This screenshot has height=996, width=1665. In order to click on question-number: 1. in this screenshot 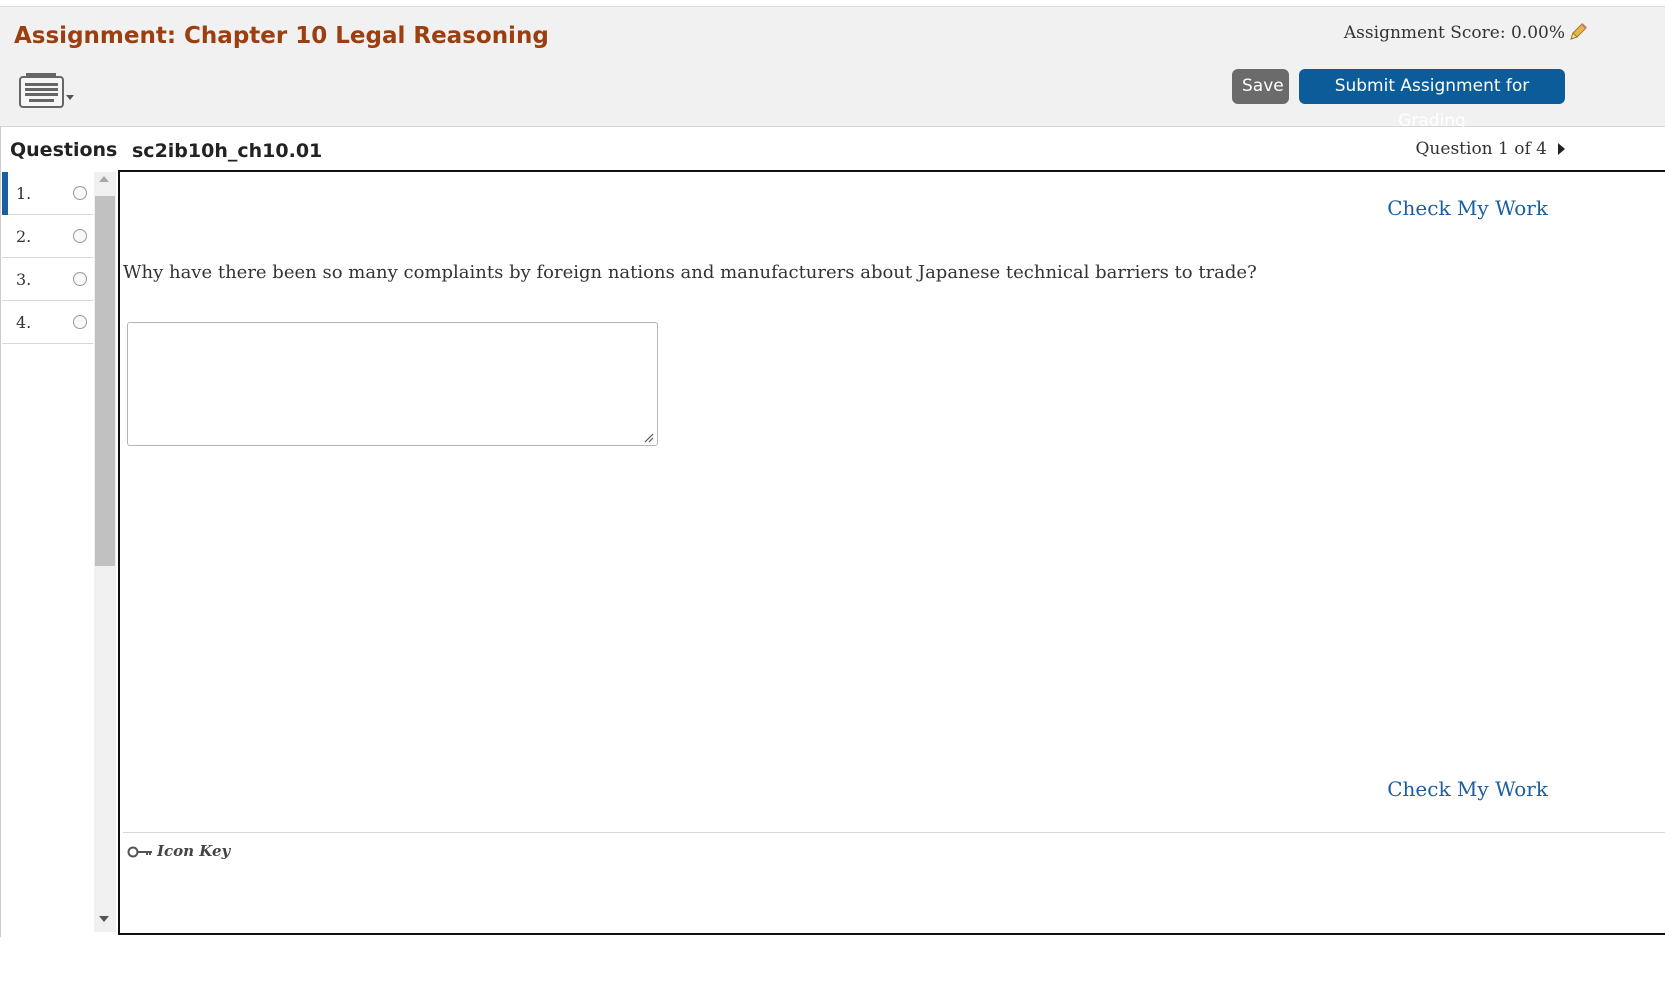, I will do `click(24, 193)`.